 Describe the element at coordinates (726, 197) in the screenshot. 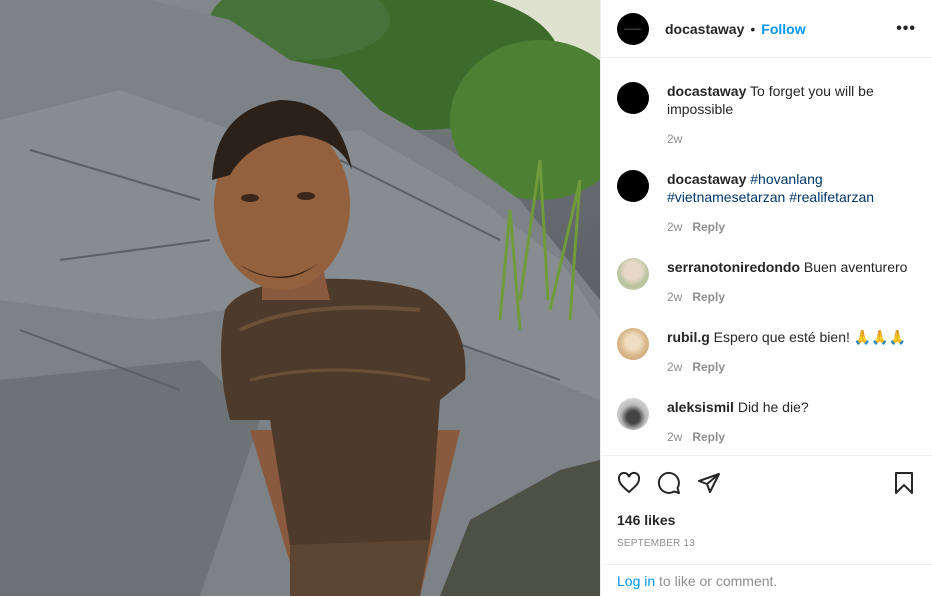

I see `hashtag-link: #vietnamesetarzan` at that location.